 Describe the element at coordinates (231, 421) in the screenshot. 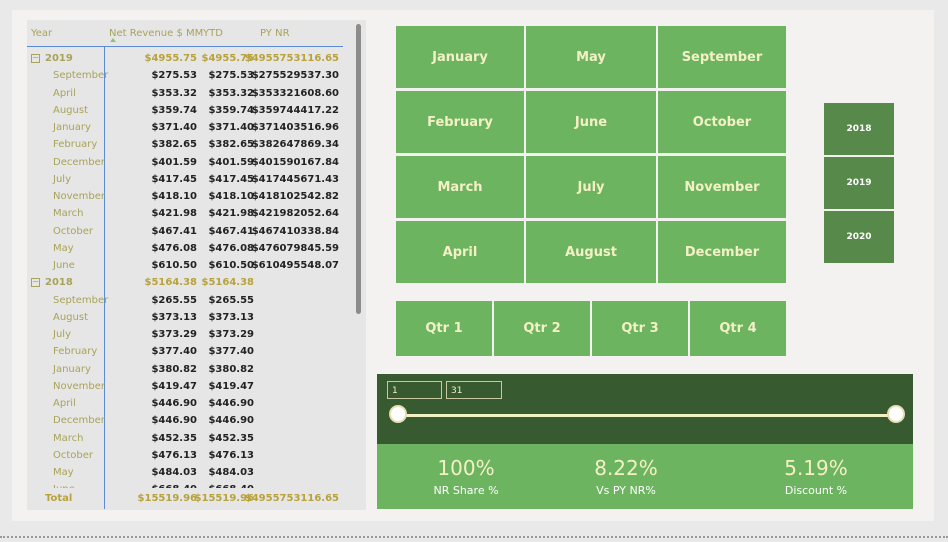

I see `ytd-cell: $446.90` at that location.